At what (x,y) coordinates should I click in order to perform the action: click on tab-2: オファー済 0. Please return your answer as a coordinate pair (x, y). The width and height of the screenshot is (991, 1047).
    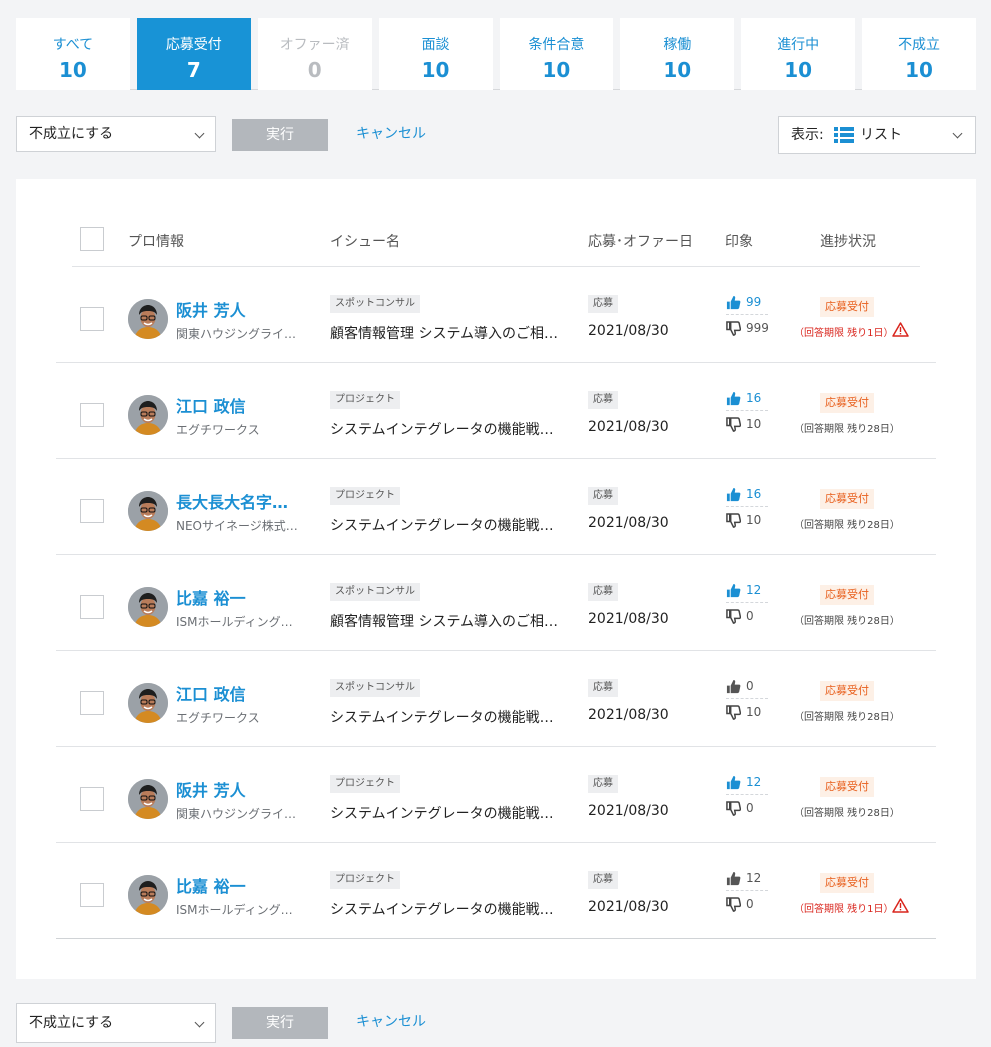
    Looking at the image, I should click on (314, 54).